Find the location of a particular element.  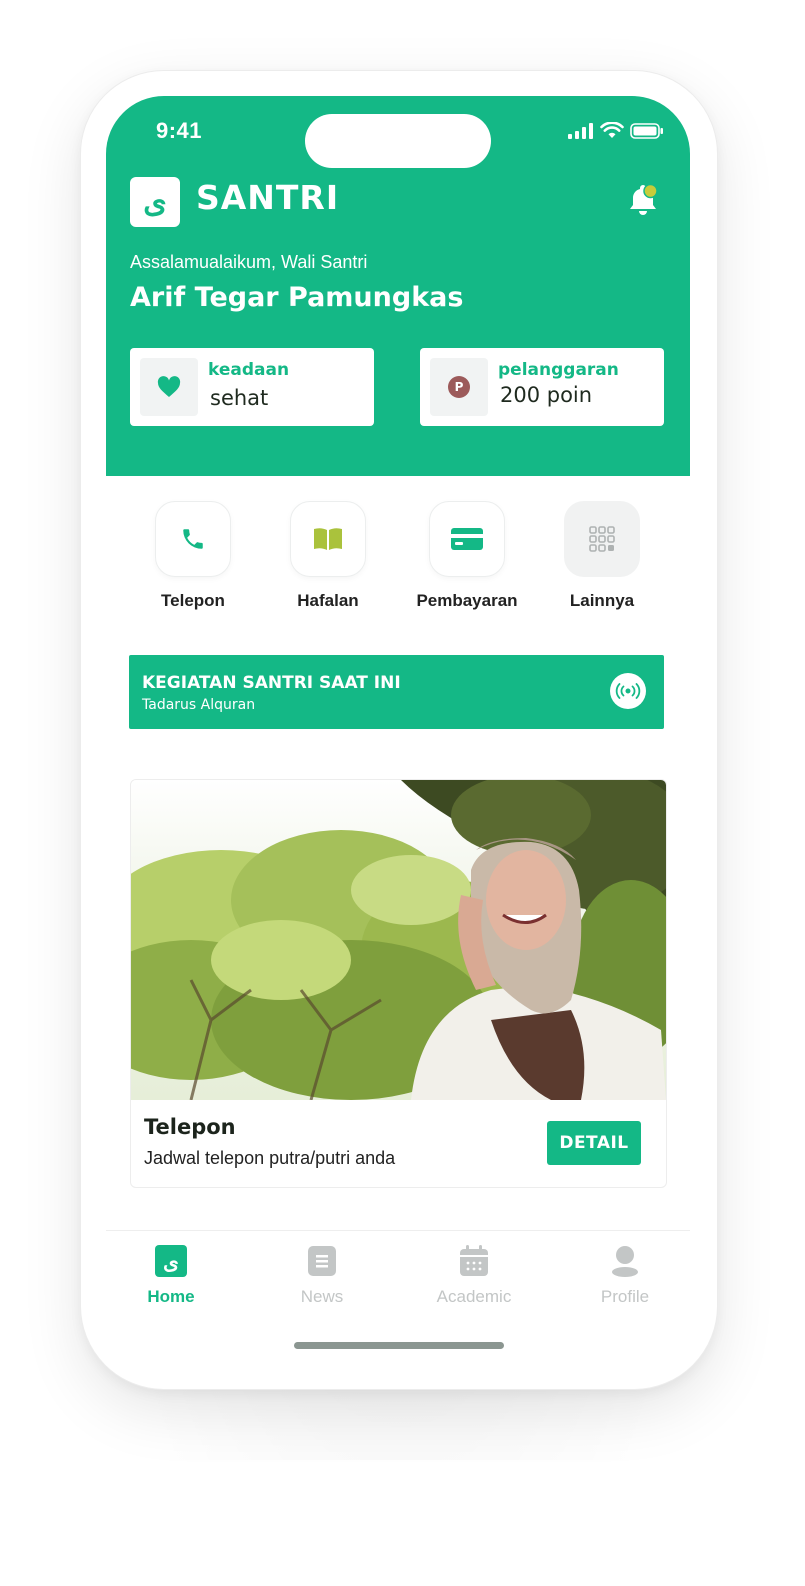

book-tile is located at coordinates (328, 539).